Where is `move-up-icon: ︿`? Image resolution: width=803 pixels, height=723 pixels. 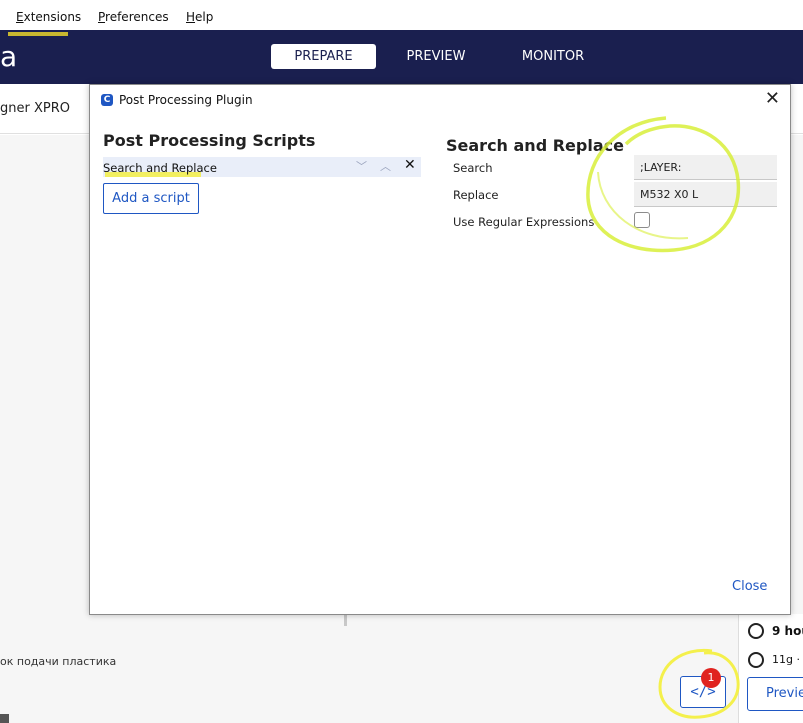 move-up-icon: ︿ is located at coordinates (385, 166).